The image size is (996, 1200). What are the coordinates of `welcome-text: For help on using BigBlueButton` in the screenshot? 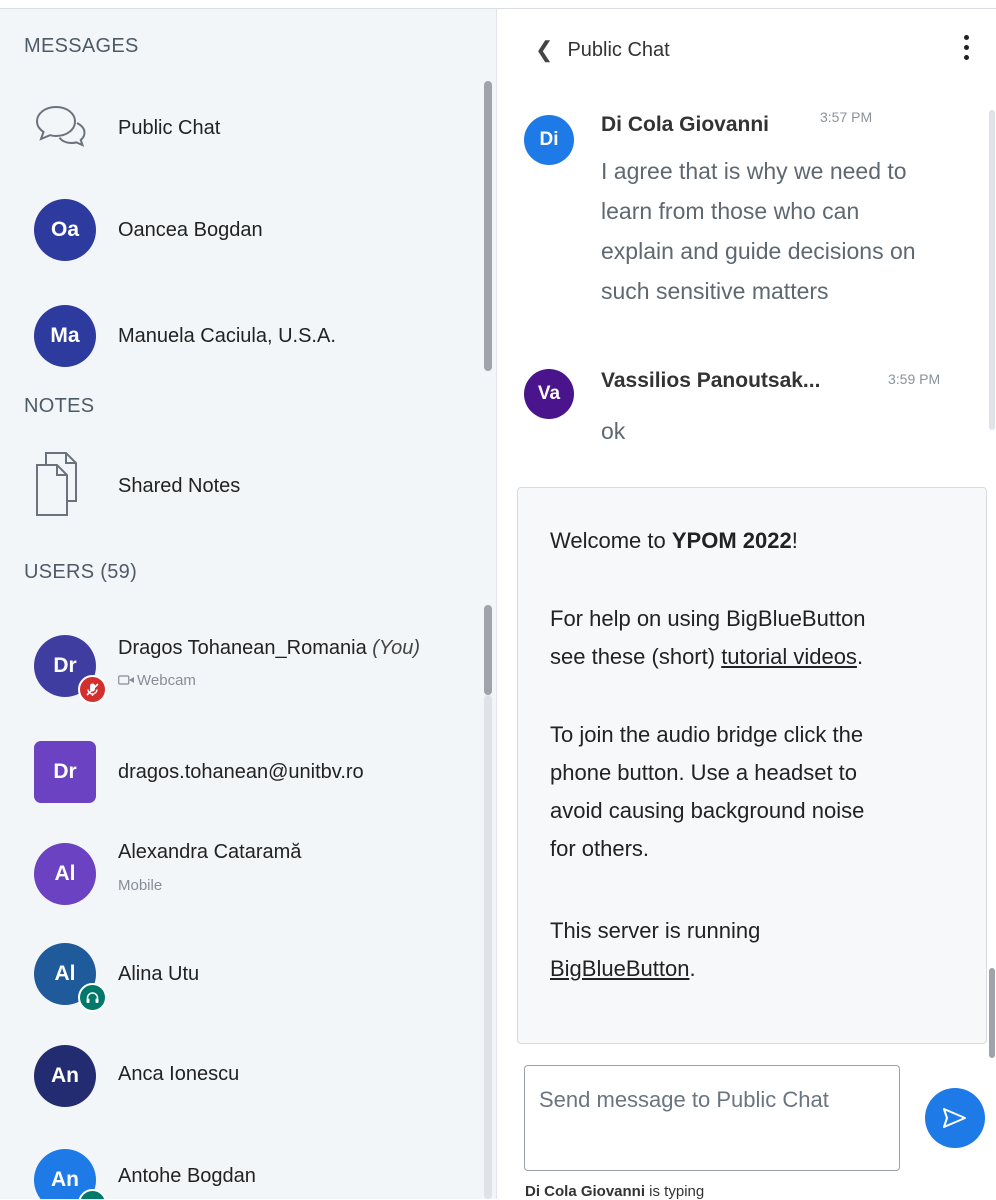 It's located at (708, 618).